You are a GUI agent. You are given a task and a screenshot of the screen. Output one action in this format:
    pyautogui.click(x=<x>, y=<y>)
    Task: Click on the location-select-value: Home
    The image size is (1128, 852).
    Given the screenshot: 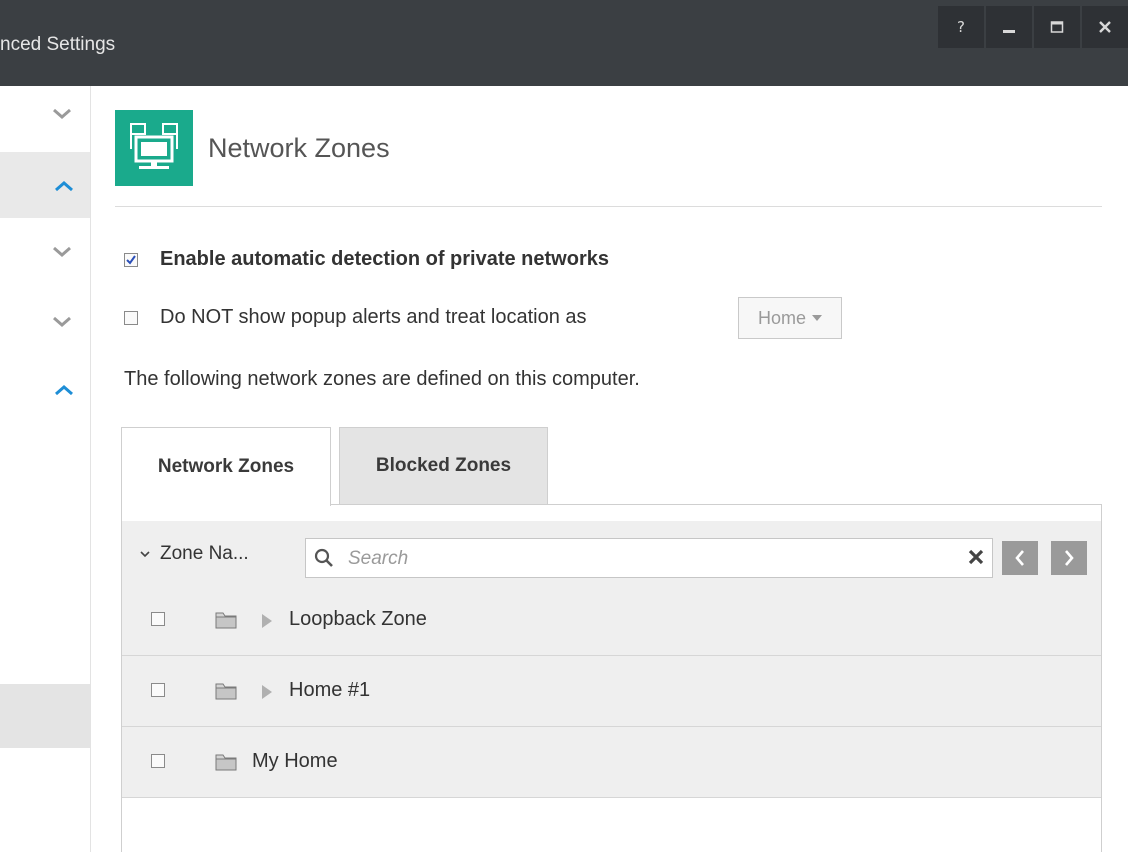 What is the action you would take?
    pyautogui.click(x=781, y=317)
    